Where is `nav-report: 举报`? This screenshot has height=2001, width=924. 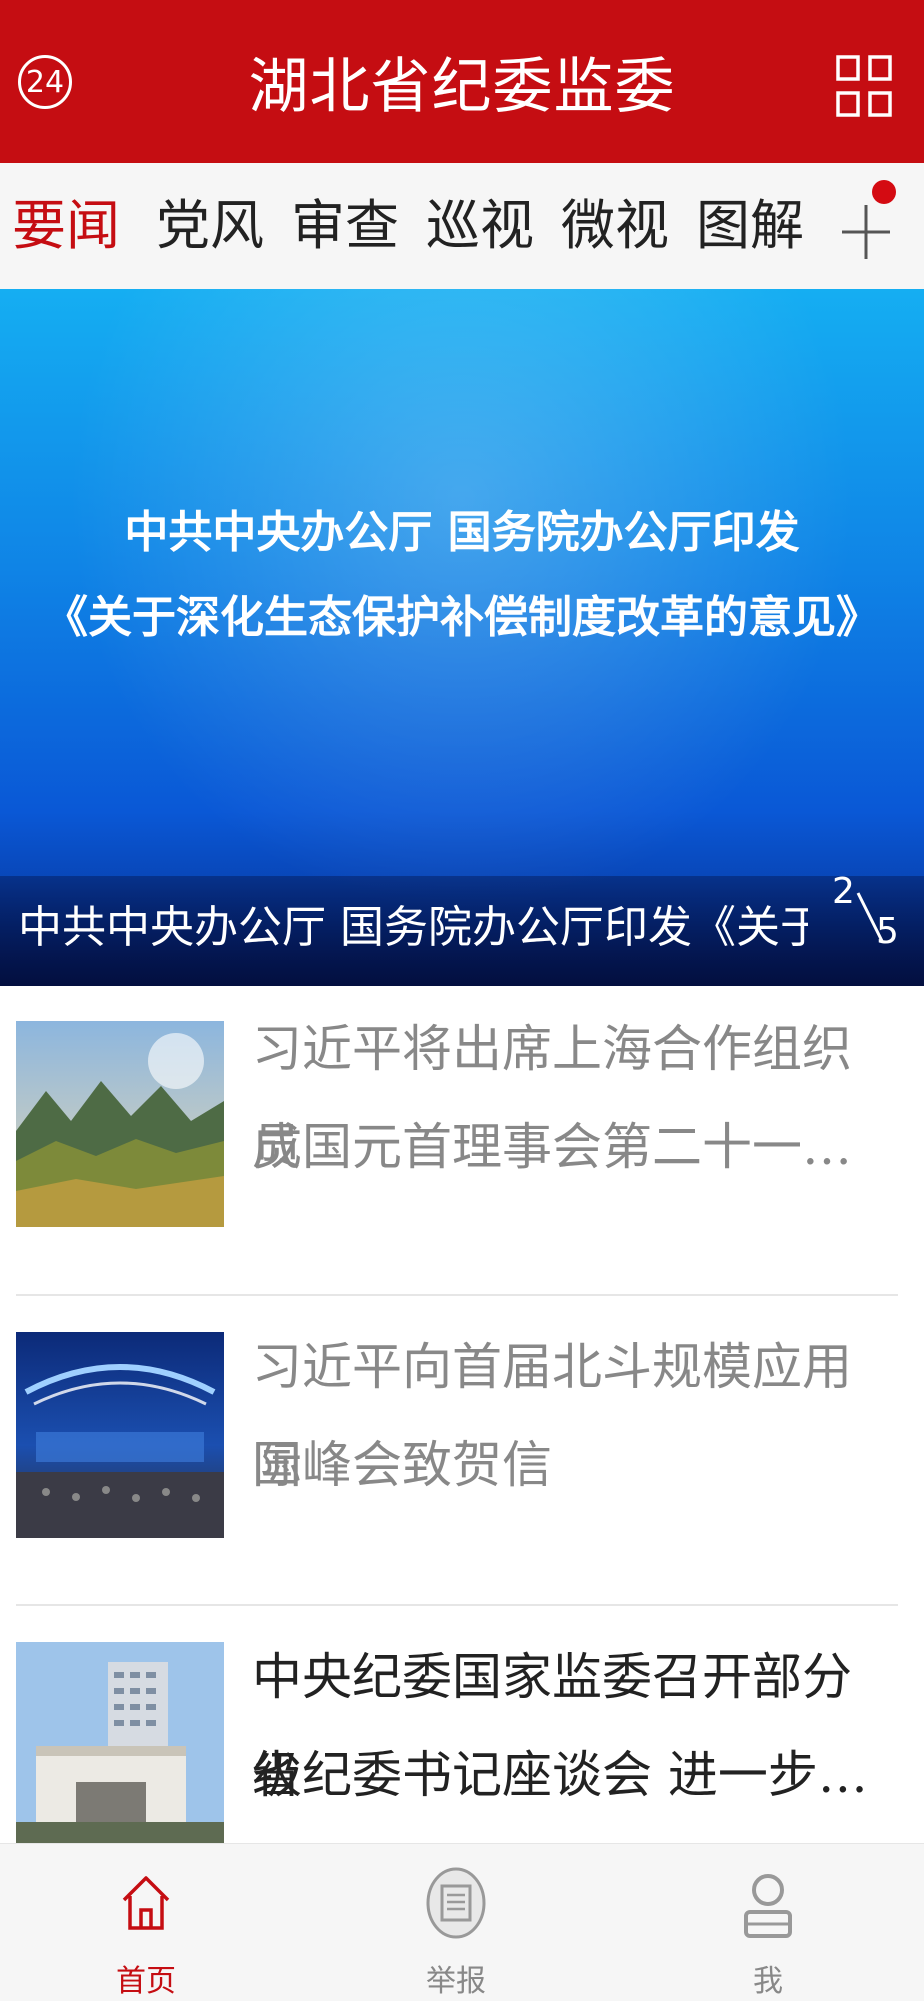
nav-report: 举报 is located at coordinates (456, 1922).